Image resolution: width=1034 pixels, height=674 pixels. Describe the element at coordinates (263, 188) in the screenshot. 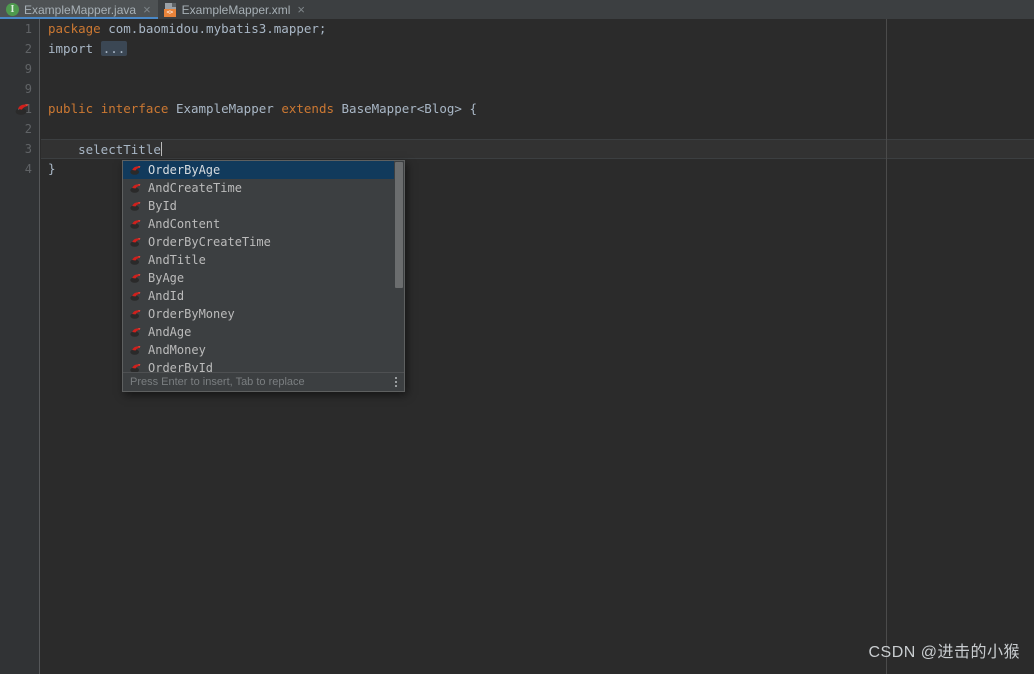

I see `completion-item: AndCreateTime` at that location.